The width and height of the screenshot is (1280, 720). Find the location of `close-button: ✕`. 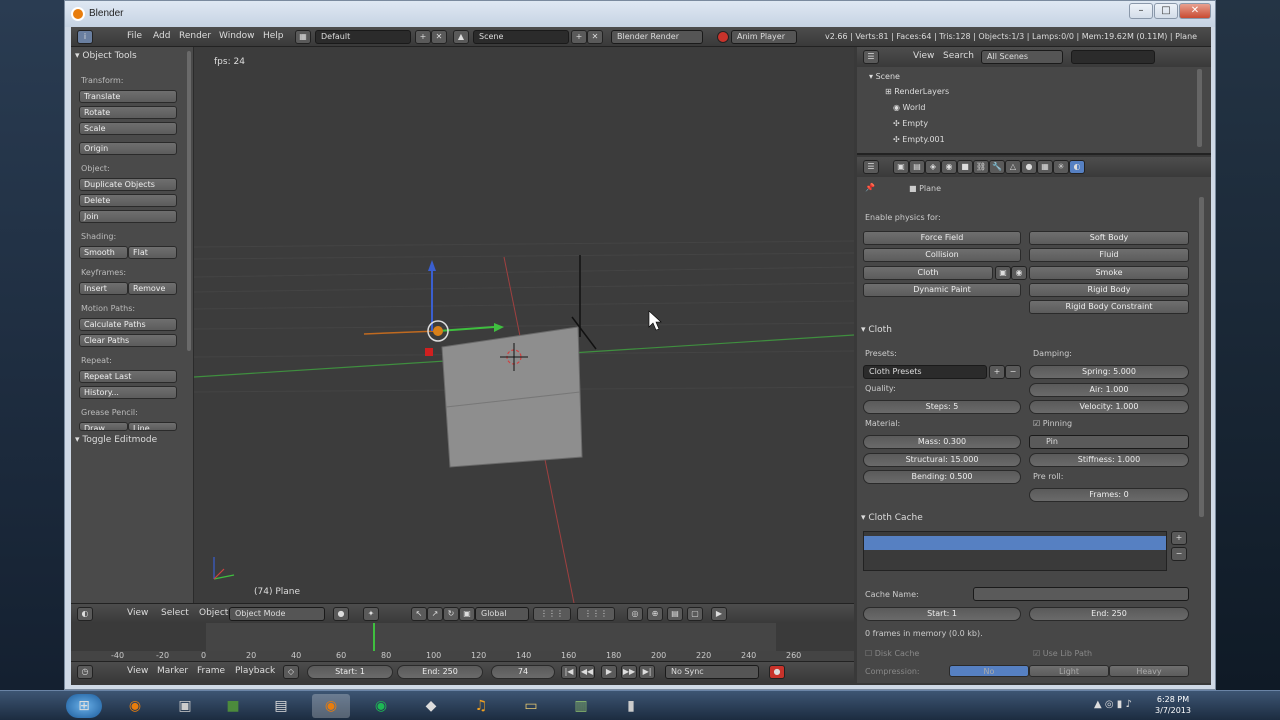

close-button: ✕ is located at coordinates (1195, 11).